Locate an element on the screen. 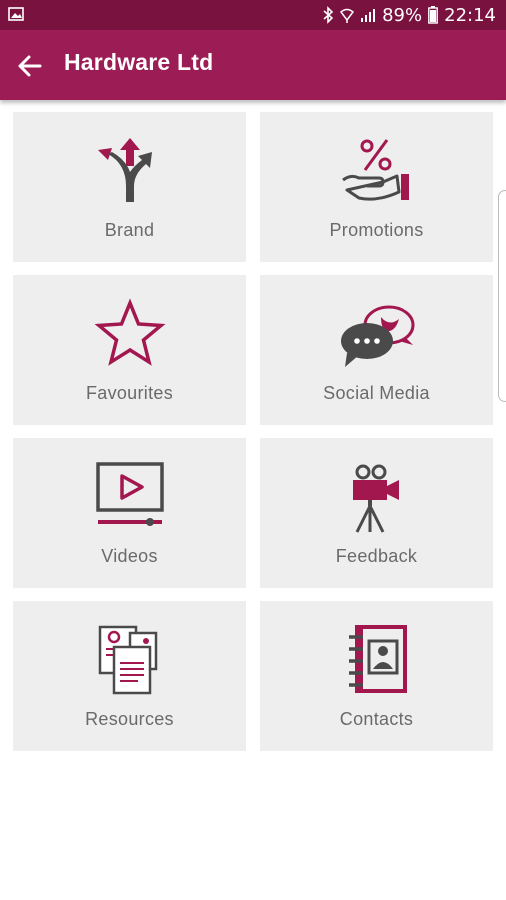  tile-label: Feedback is located at coordinates (376, 556).